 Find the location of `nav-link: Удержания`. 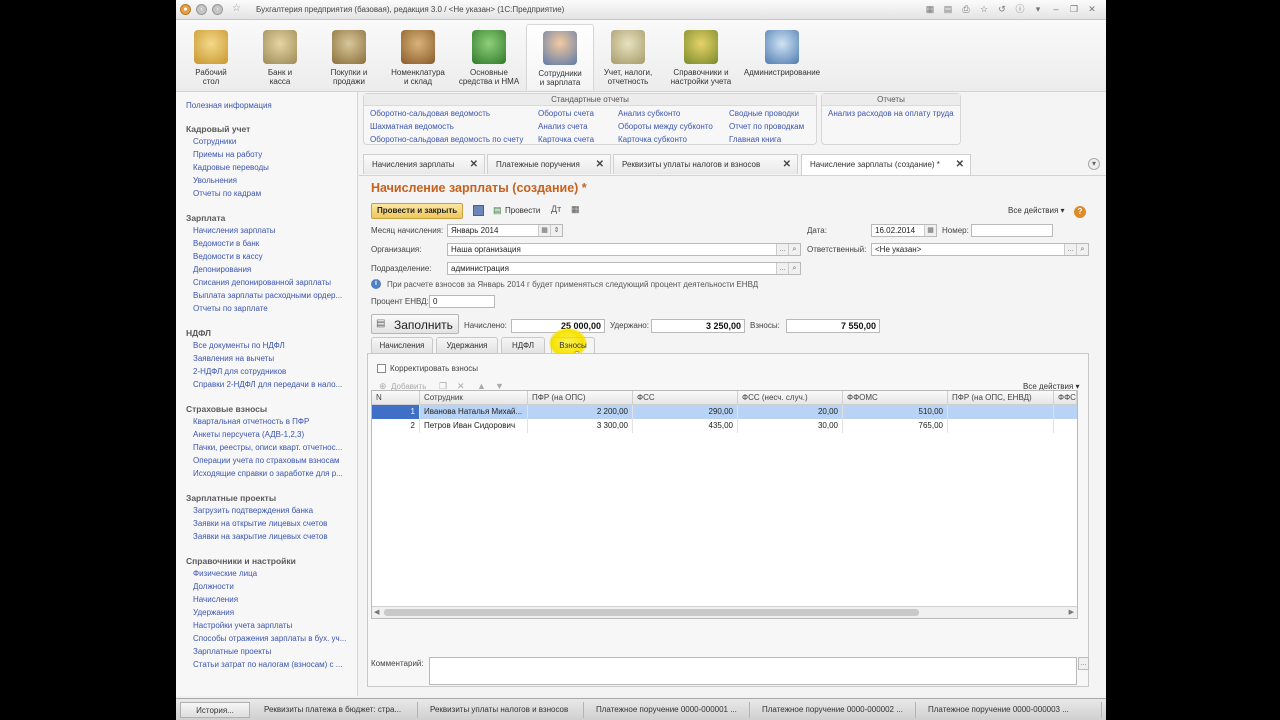

nav-link: Удержания is located at coordinates (213, 612).